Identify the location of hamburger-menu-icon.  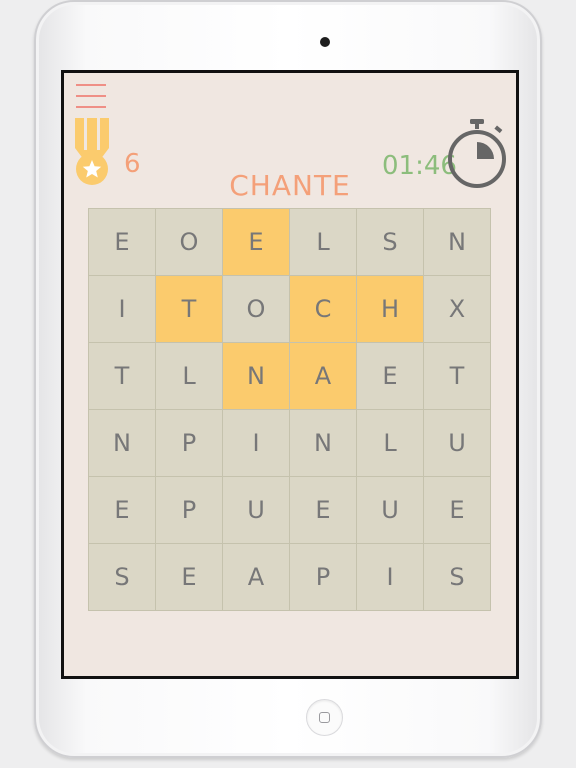
(91, 96).